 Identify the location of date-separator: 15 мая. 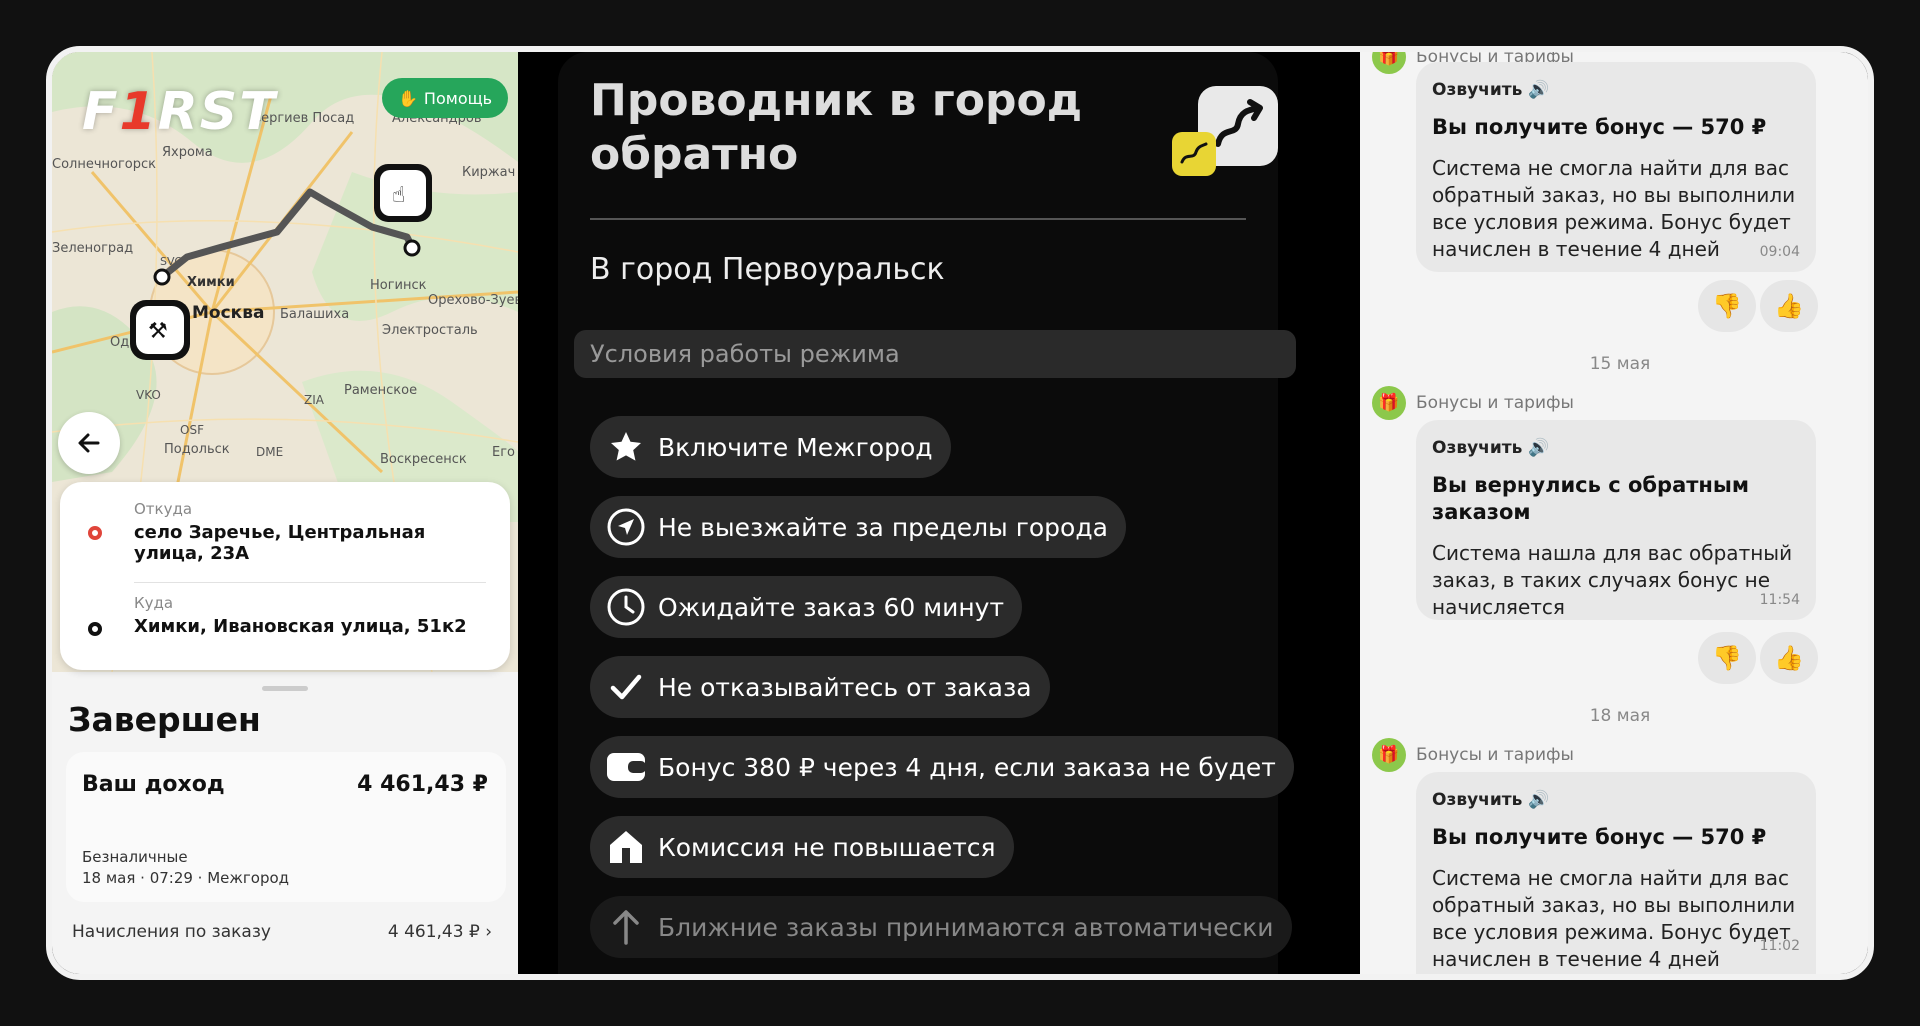
(1620, 364).